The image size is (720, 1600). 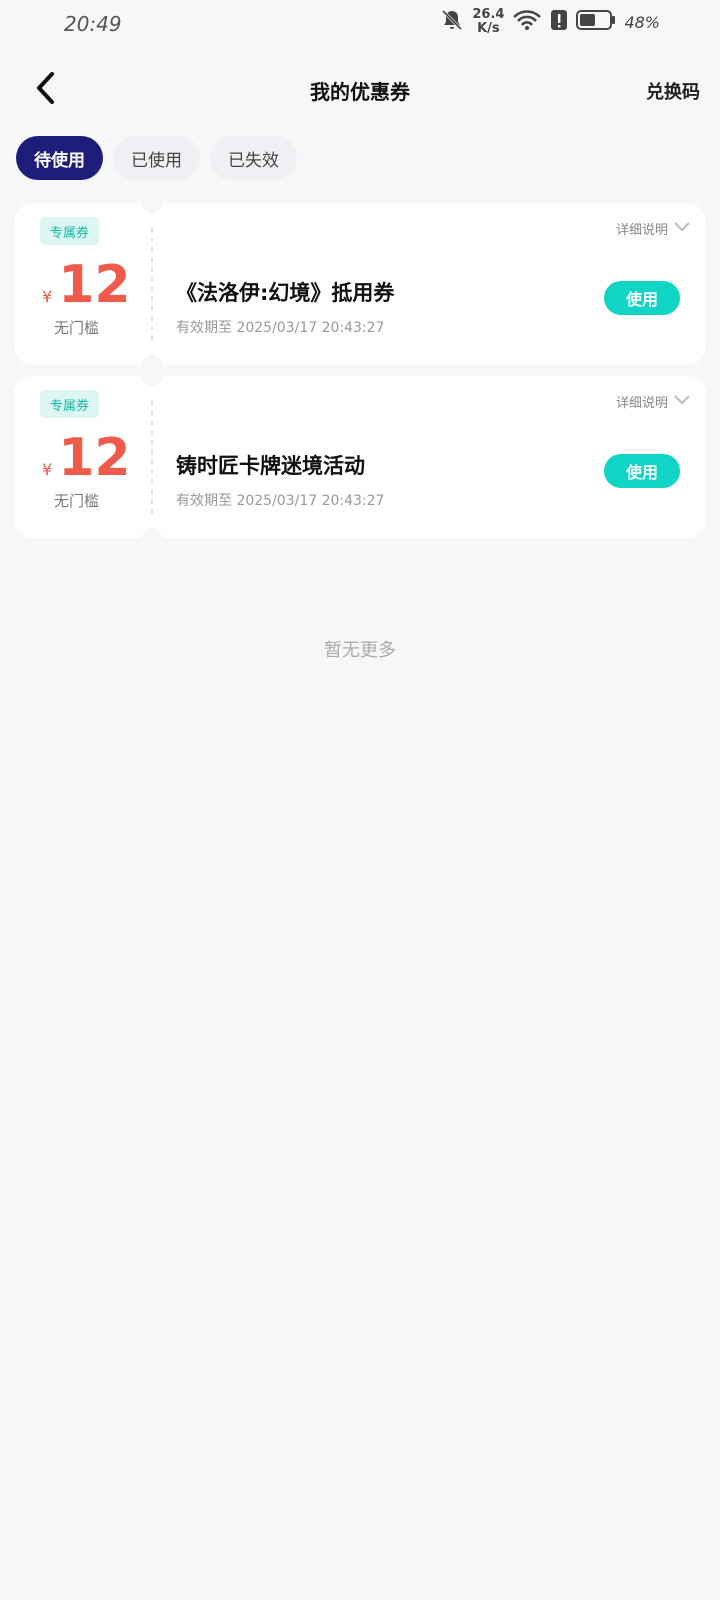 I want to click on battery-icon, so click(x=596, y=22).